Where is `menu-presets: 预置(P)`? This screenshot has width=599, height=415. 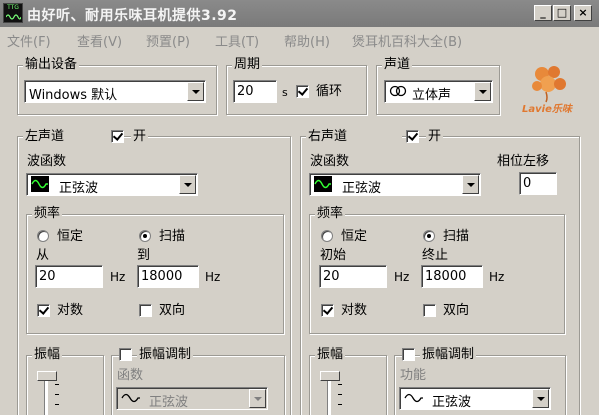
menu-presets: 预置(P) is located at coordinates (168, 40).